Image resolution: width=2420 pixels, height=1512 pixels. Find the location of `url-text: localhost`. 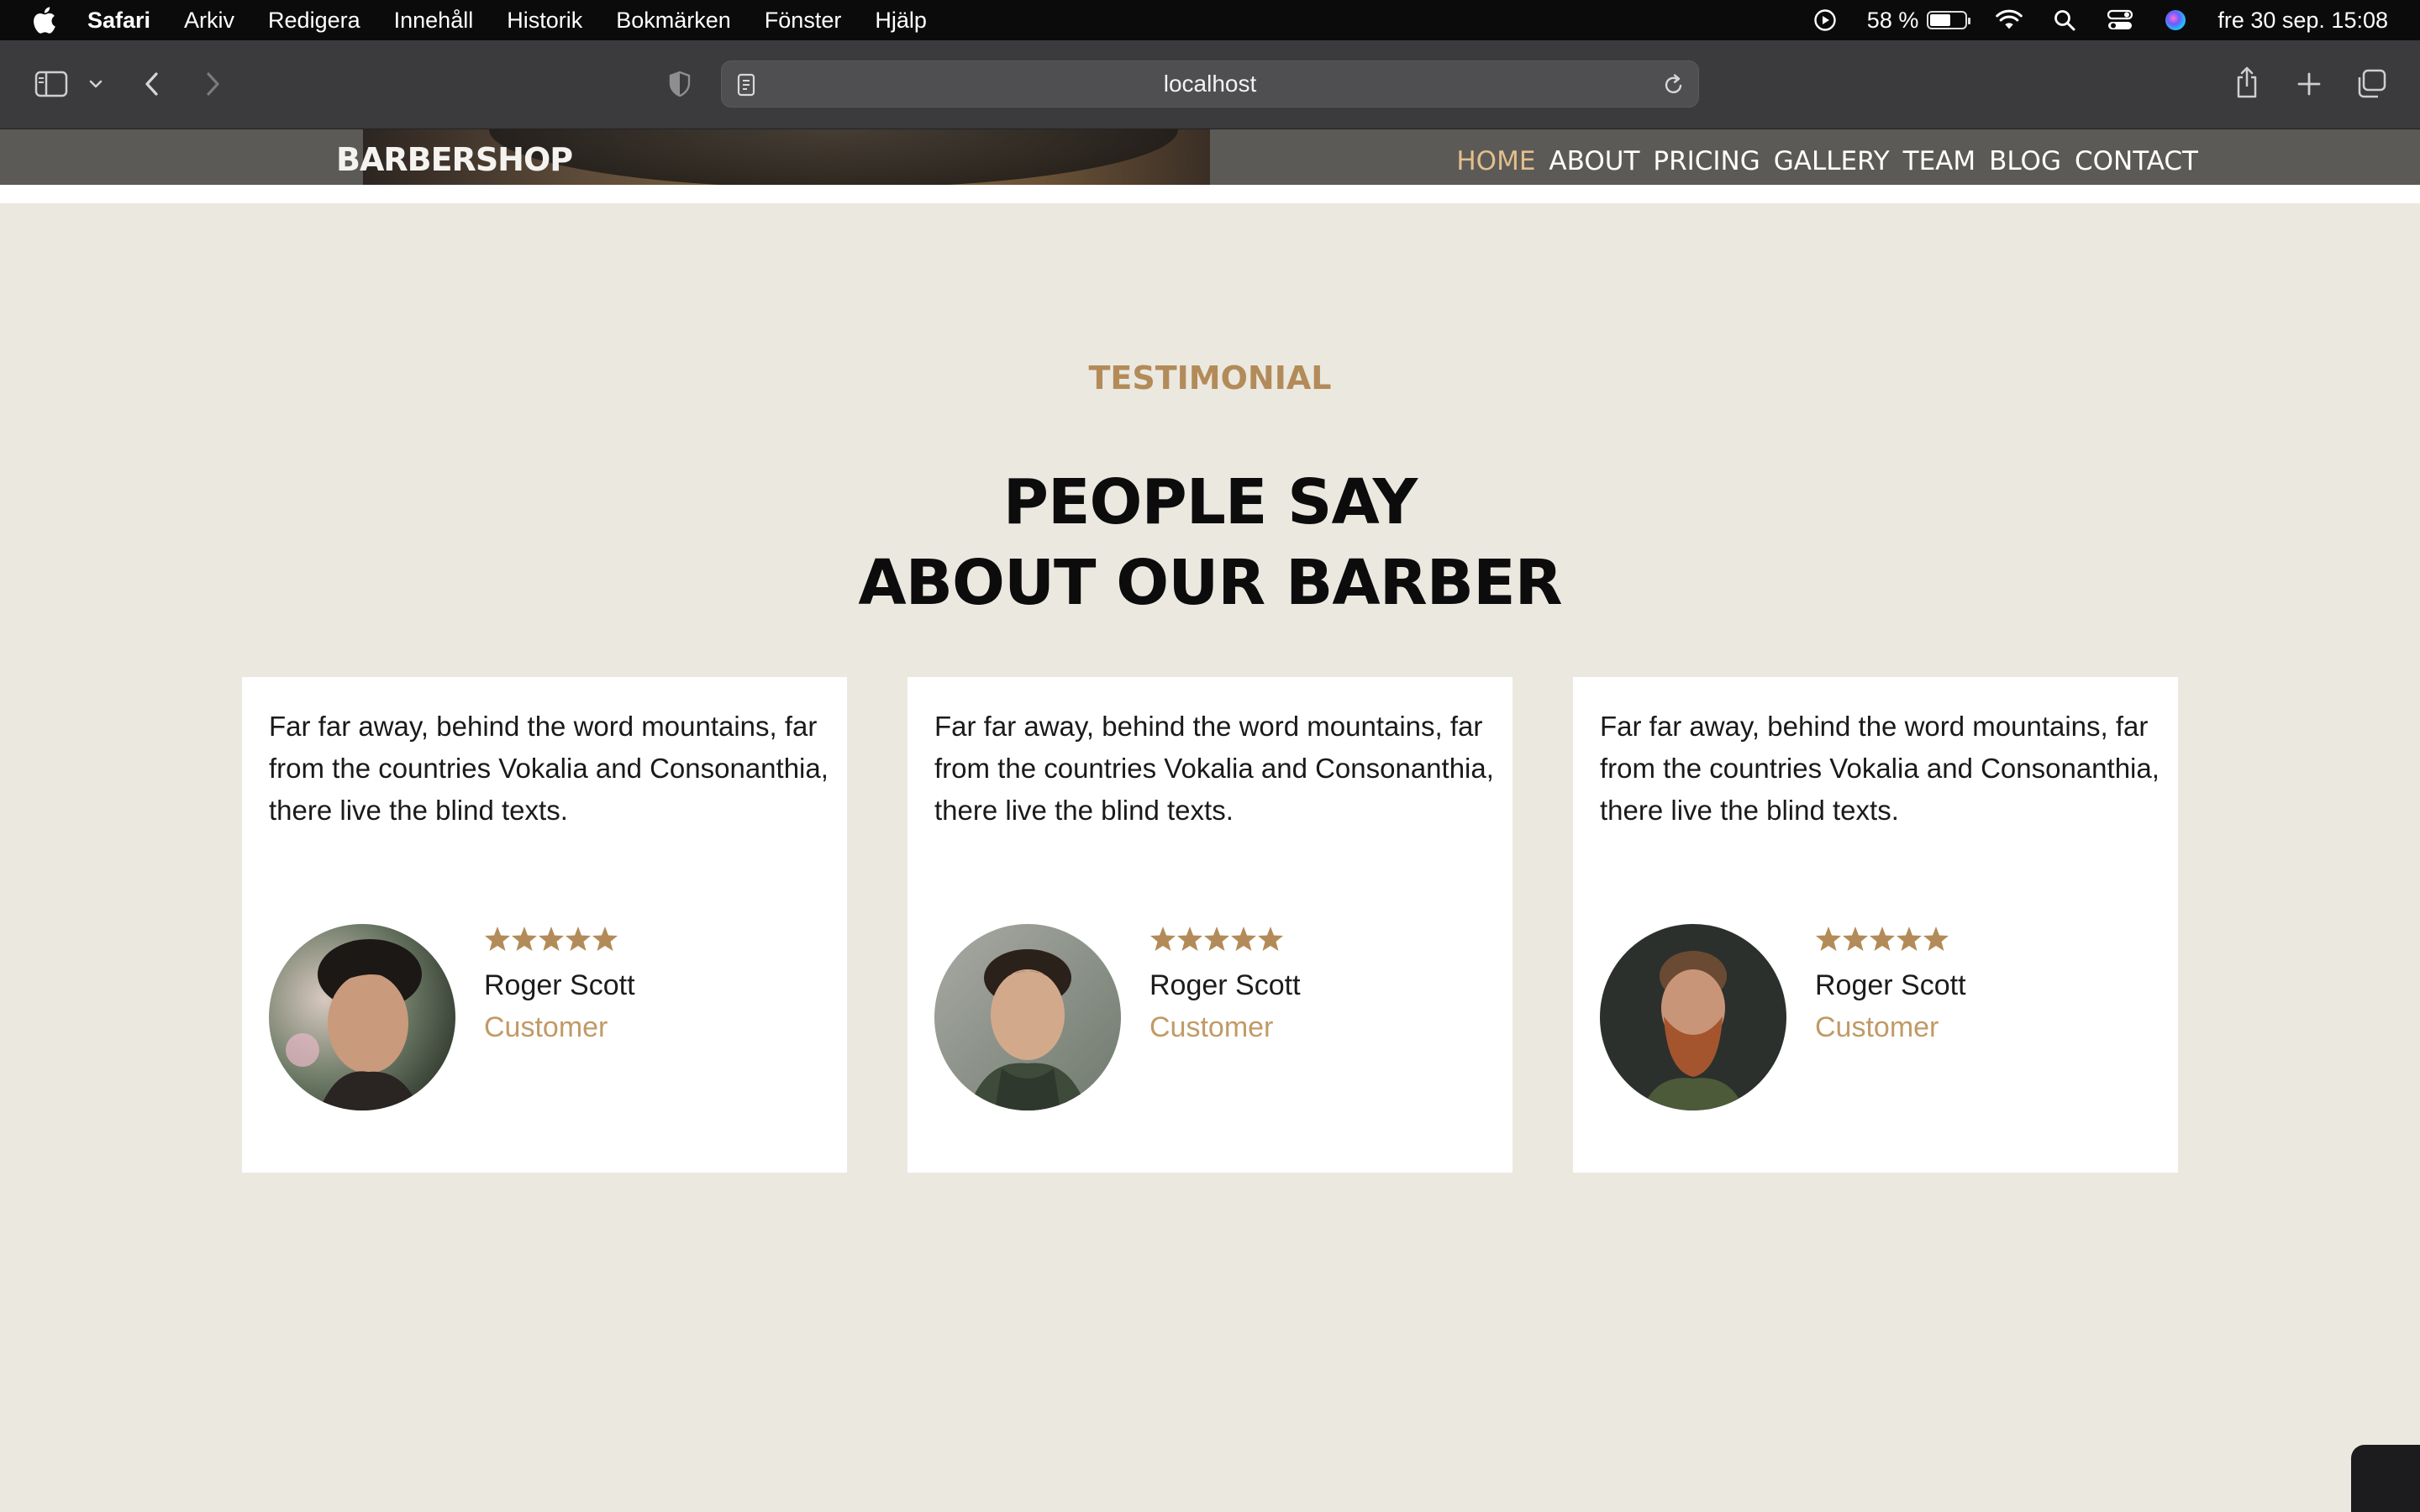

url-text: localhost is located at coordinates (1210, 84).